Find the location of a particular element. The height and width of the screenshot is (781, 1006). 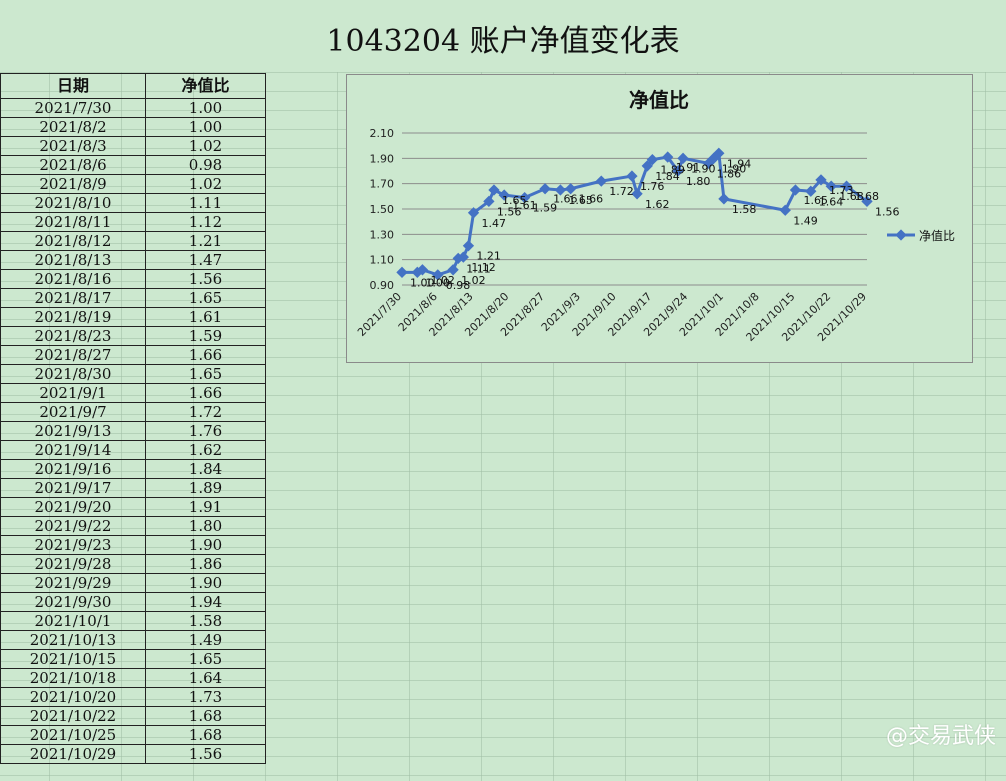

cell-date: 2021/8/3 is located at coordinates (73, 146).